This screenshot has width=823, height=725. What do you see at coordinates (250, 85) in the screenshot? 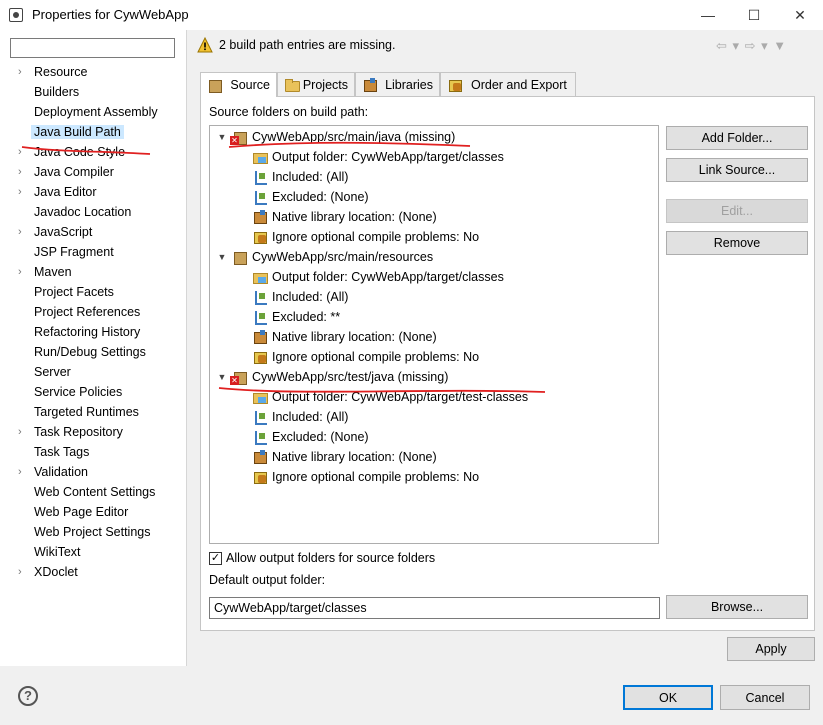
I see `tab-label: Source` at bounding box center [250, 85].